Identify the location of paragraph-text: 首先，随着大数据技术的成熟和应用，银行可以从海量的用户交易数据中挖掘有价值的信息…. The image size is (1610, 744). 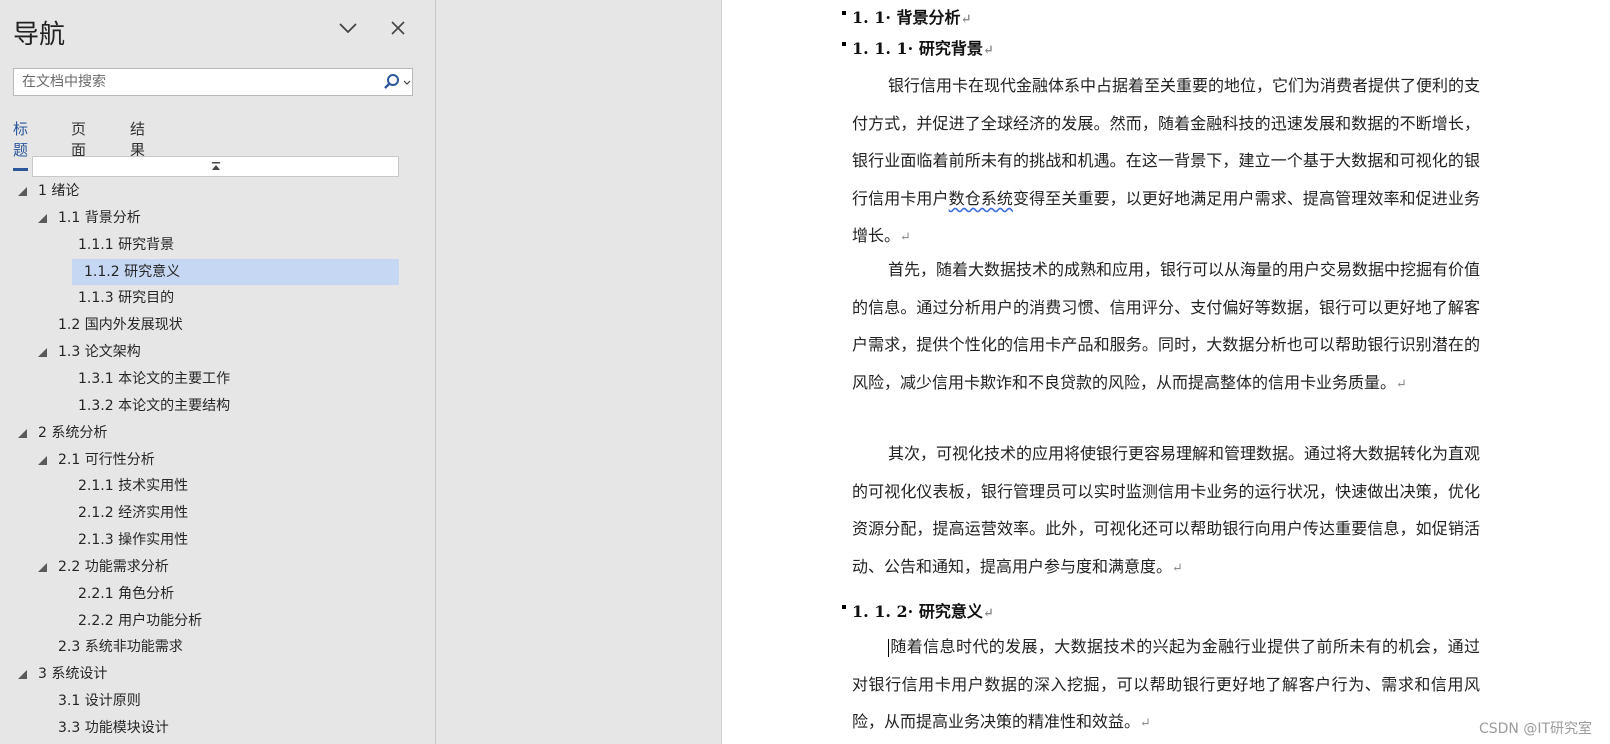
(1166, 326).